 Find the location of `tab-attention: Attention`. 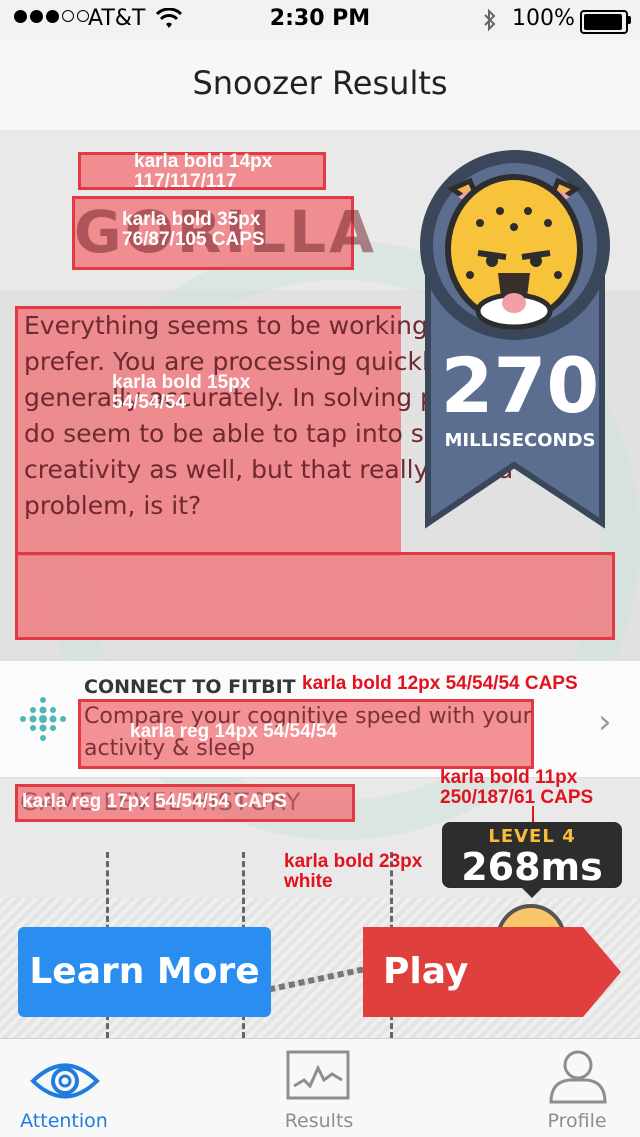

tab-attention: Attention is located at coordinates (72, 1090).